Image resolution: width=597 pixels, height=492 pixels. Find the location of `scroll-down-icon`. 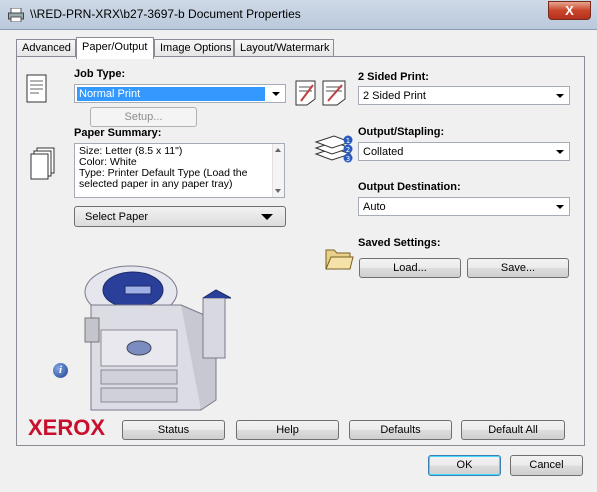

scroll-down-icon is located at coordinates (278, 191).